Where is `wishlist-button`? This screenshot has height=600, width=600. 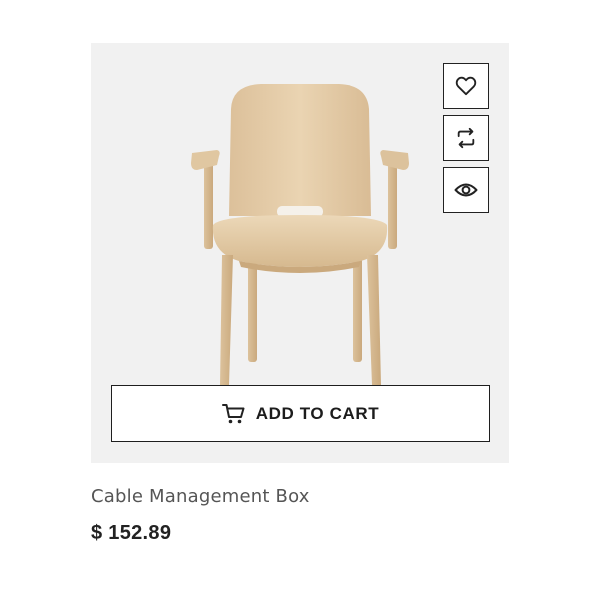
wishlist-button is located at coordinates (466, 86).